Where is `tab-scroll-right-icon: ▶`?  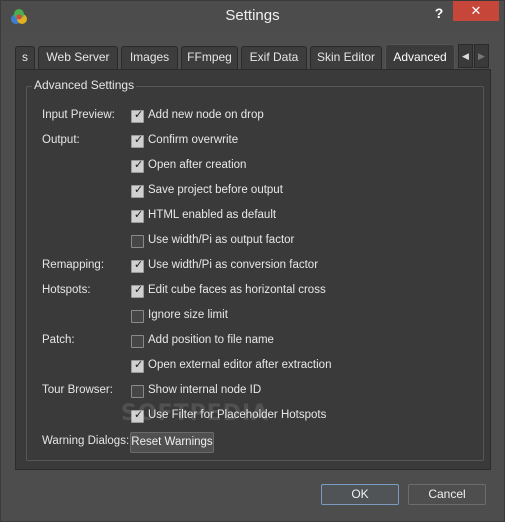
tab-scroll-right-icon: ▶ is located at coordinates (481, 56).